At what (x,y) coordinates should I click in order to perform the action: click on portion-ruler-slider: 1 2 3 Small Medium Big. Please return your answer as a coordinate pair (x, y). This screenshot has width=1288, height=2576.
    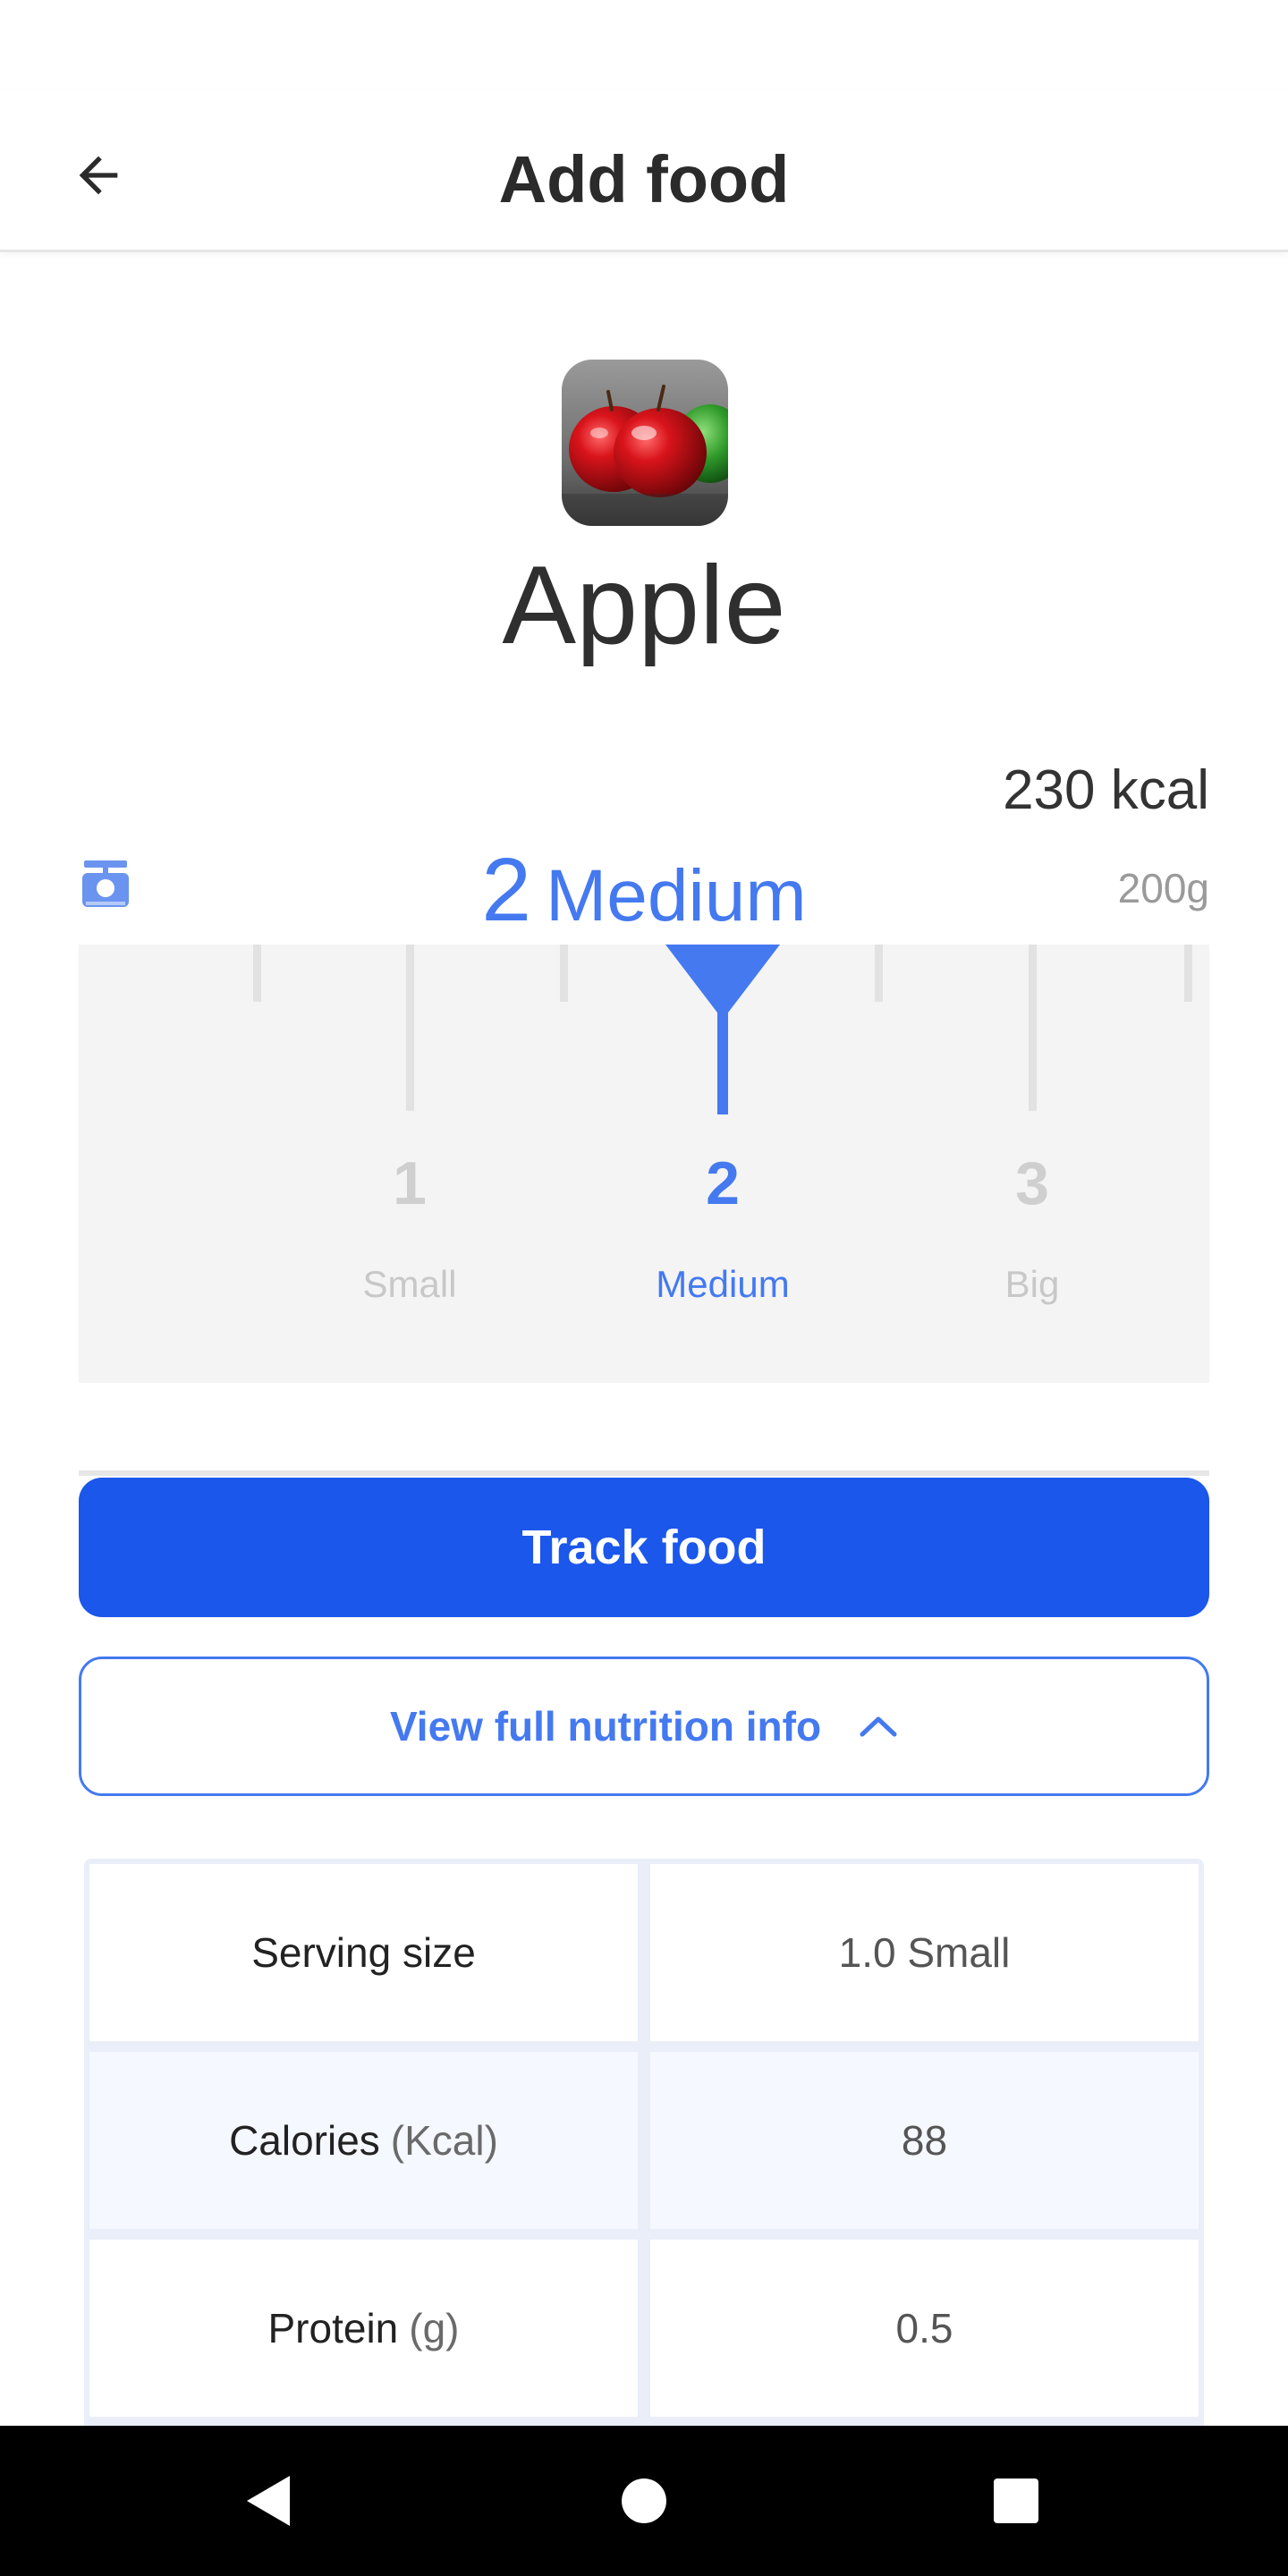
    Looking at the image, I should click on (644, 1164).